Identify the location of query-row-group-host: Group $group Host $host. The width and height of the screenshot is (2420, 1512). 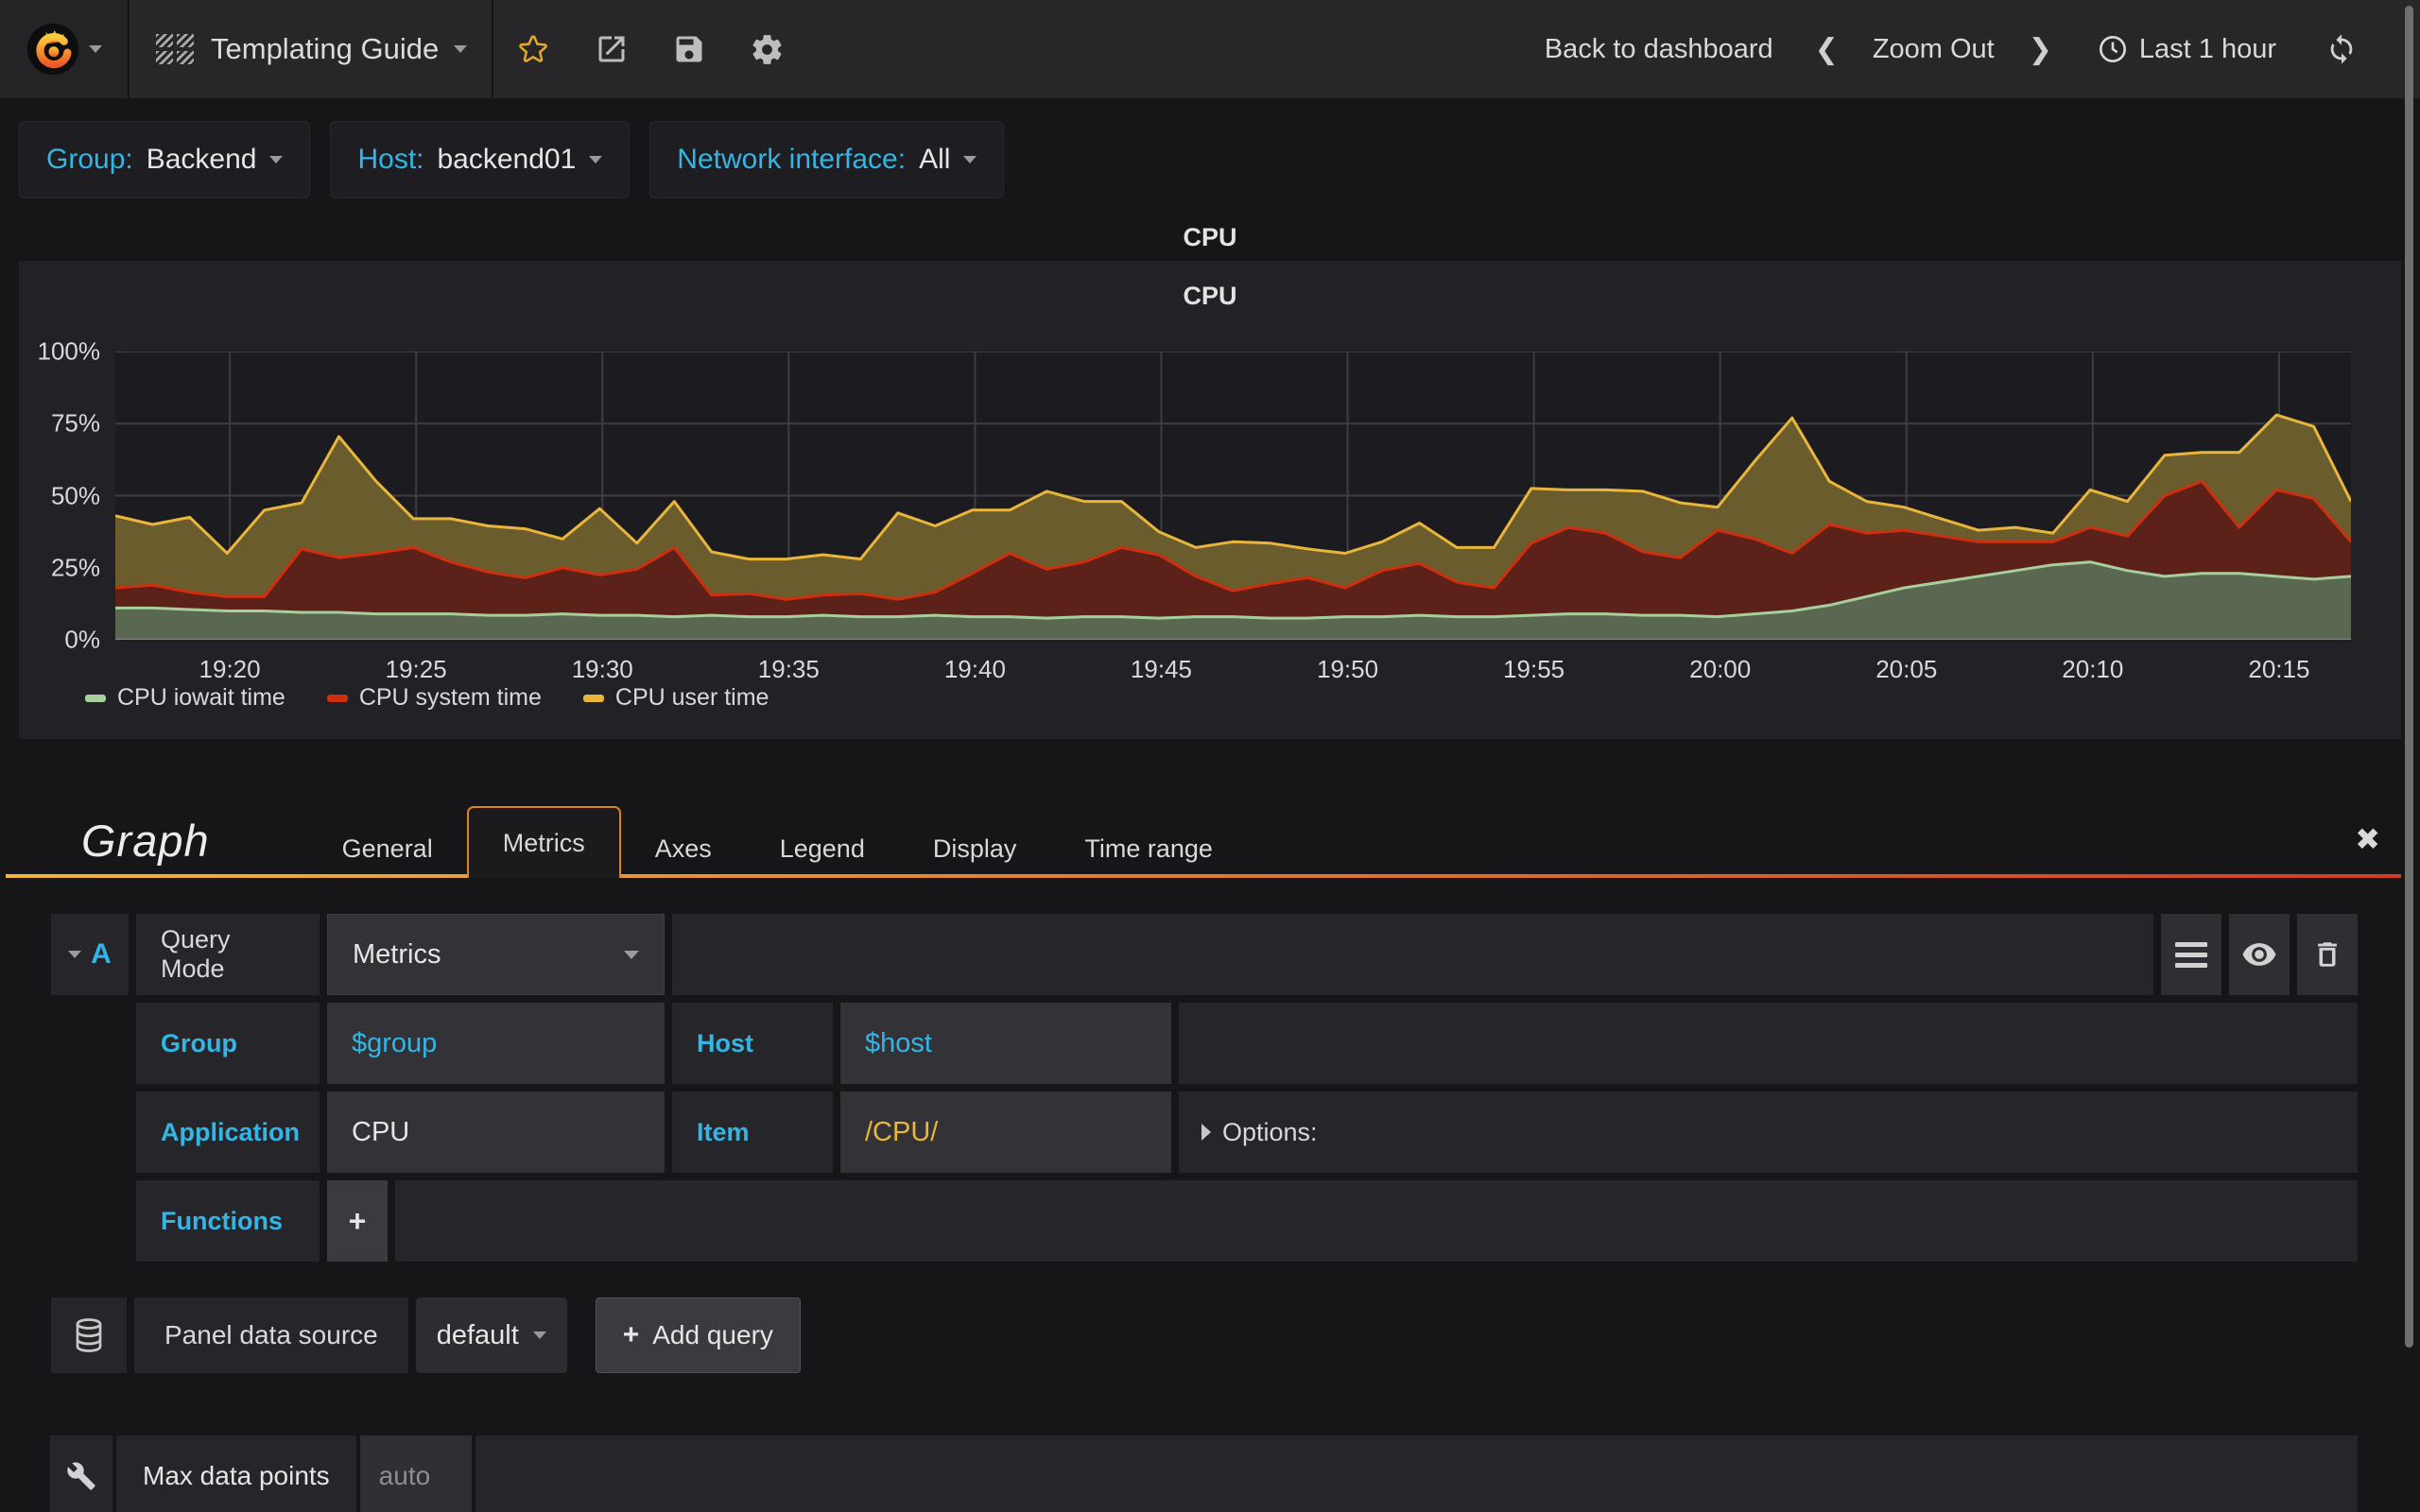
(1210, 1043).